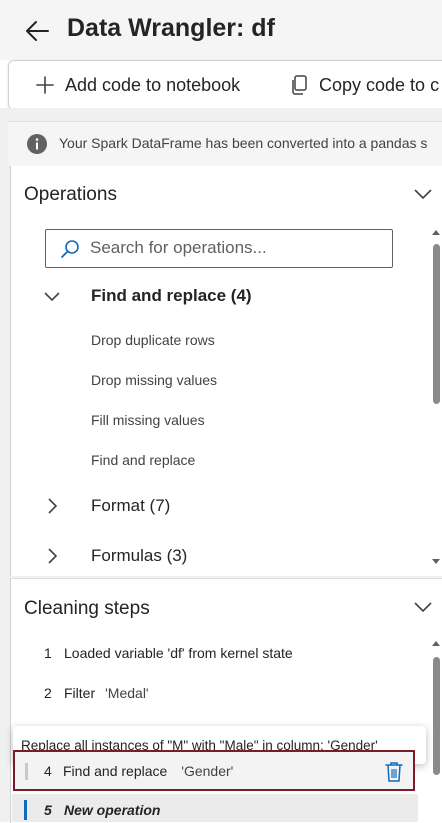 Image resolution: width=442 pixels, height=823 pixels. What do you see at coordinates (394, 772) in the screenshot?
I see `delete-icon` at bounding box center [394, 772].